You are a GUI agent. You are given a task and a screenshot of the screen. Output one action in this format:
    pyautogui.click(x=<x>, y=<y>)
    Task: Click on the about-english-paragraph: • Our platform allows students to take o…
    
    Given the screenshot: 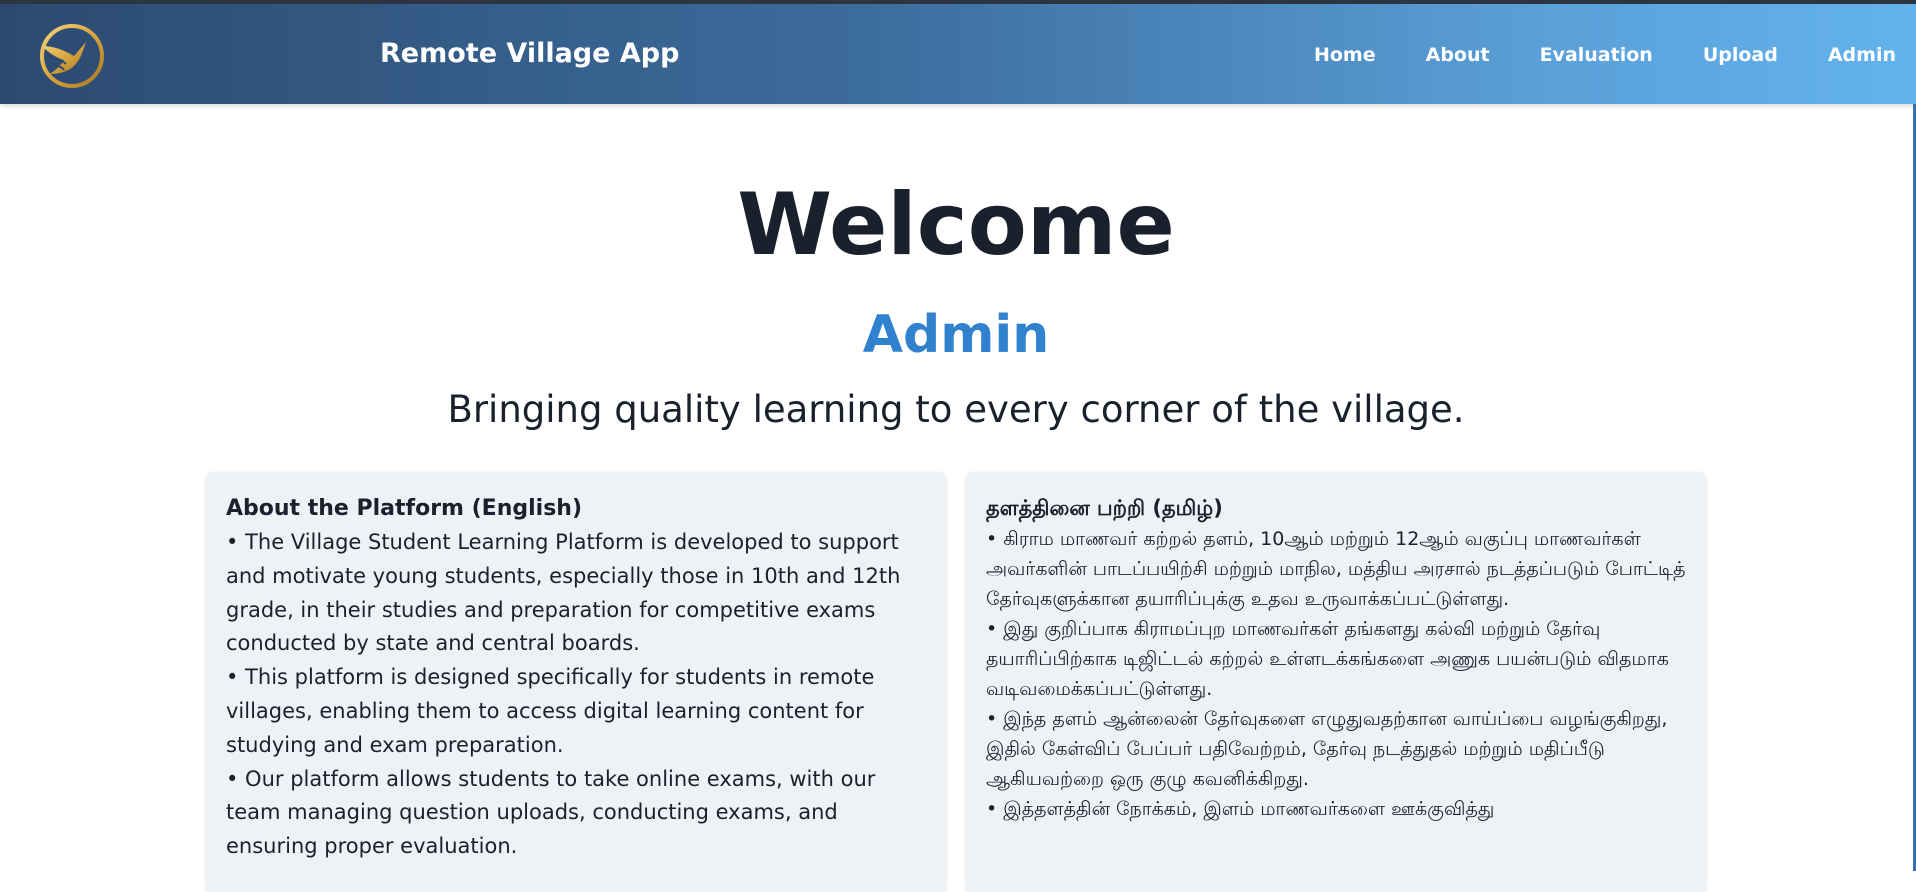 What is the action you would take?
    pyautogui.click(x=551, y=812)
    